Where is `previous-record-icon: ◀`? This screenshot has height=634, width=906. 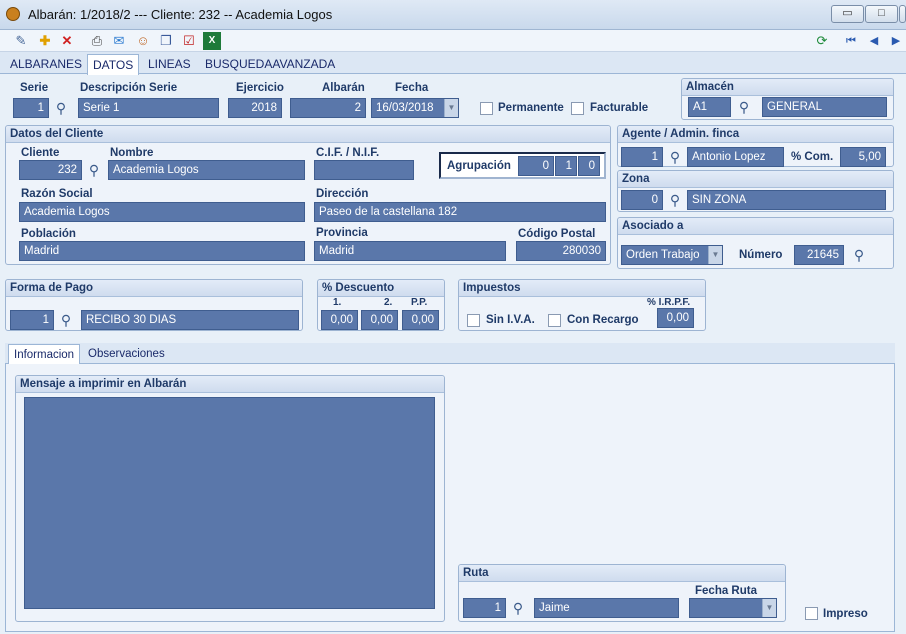 previous-record-icon: ◀ is located at coordinates (874, 41).